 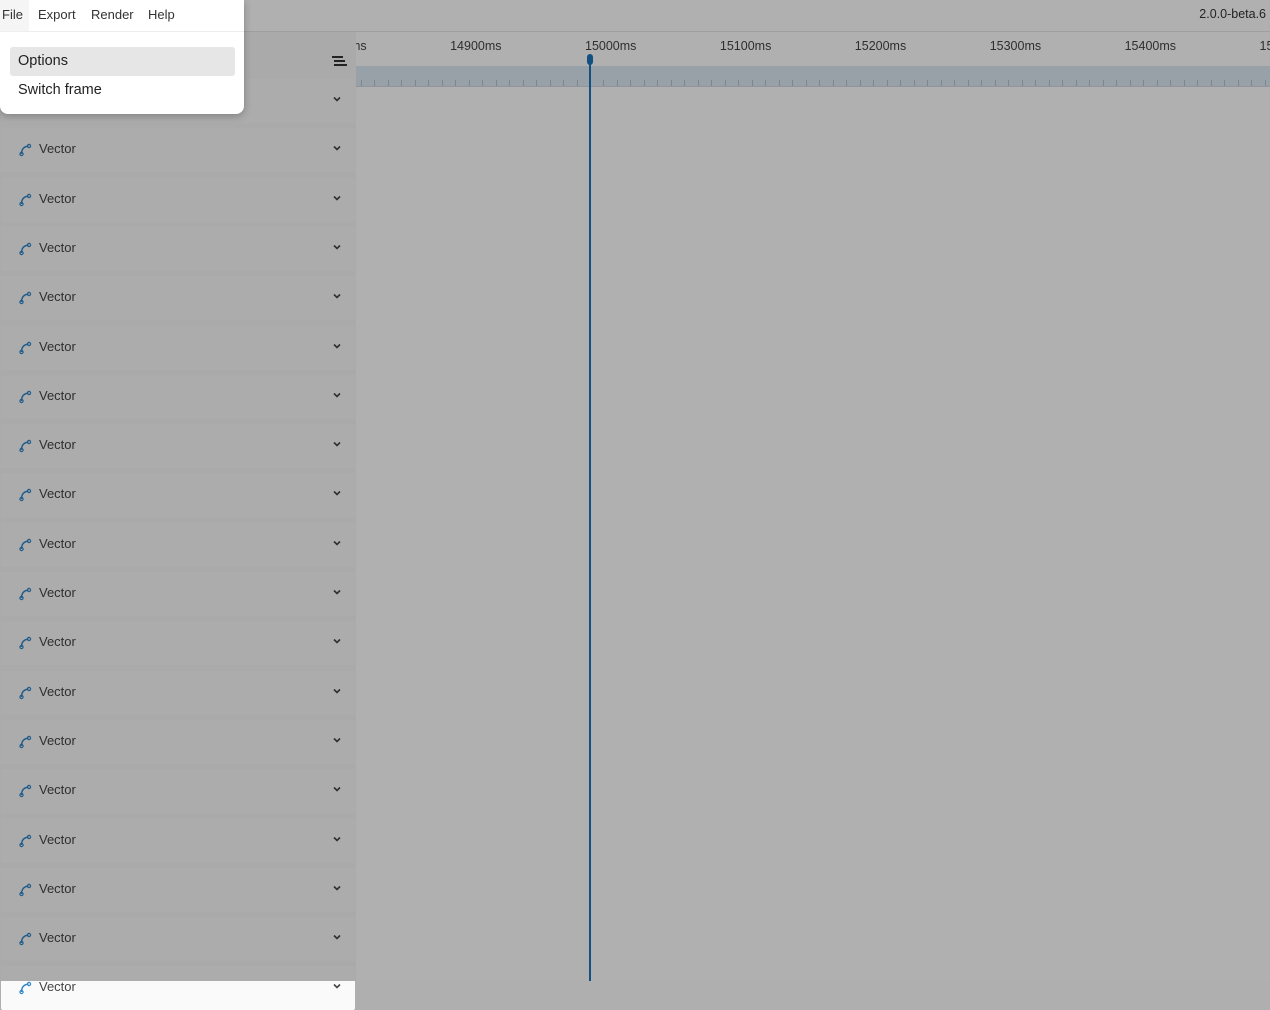 I want to click on version-label: 2.0.0-beta.6, so click(x=1232, y=14).